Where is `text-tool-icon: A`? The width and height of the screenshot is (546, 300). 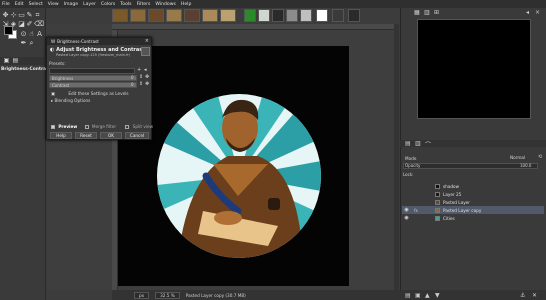 text-tool-icon: A is located at coordinates (39, 34).